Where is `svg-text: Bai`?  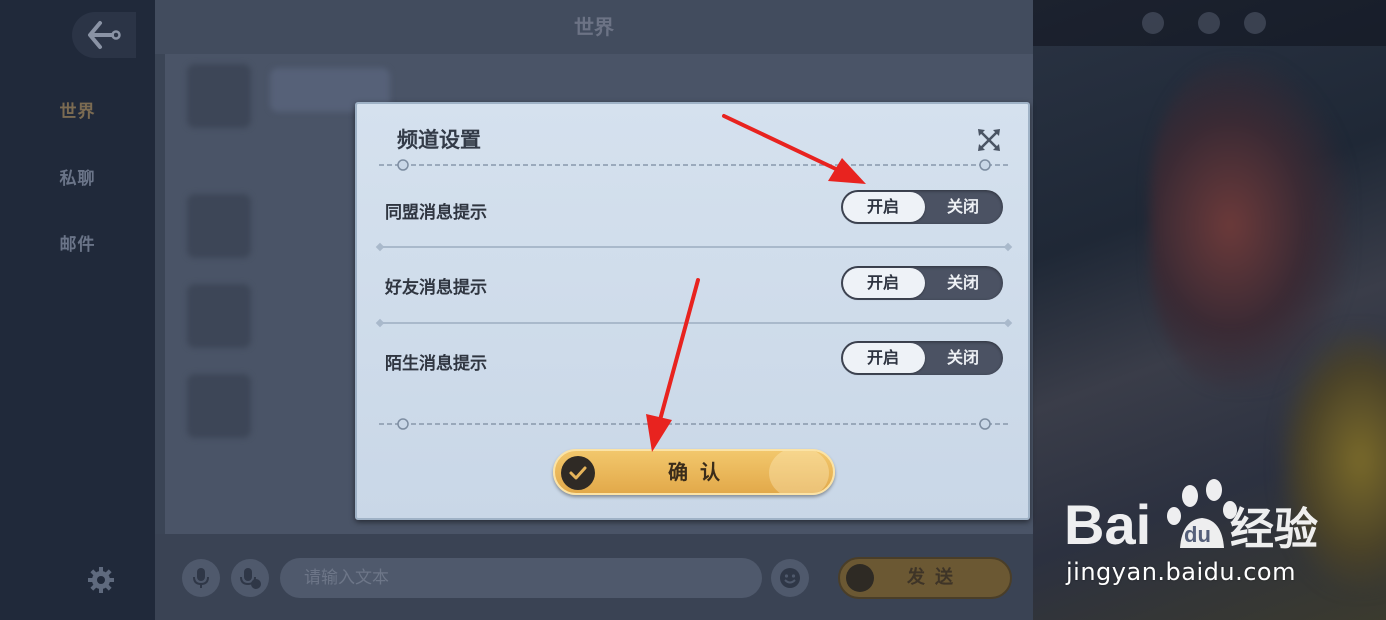
svg-text: Bai is located at coordinates (1107, 524).